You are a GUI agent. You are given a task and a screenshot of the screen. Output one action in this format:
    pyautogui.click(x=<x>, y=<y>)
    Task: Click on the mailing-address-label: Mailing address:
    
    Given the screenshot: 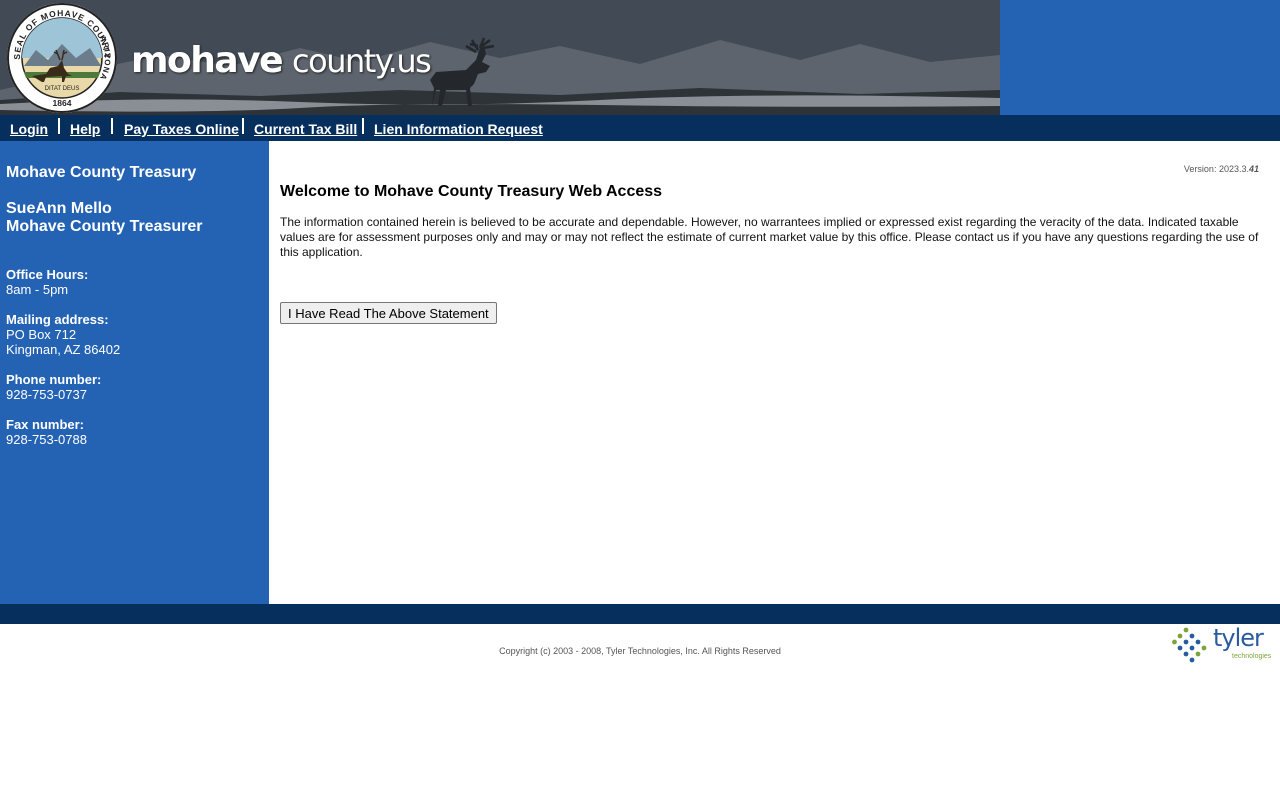 What is the action you would take?
    pyautogui.click(x=57, y=319)
    